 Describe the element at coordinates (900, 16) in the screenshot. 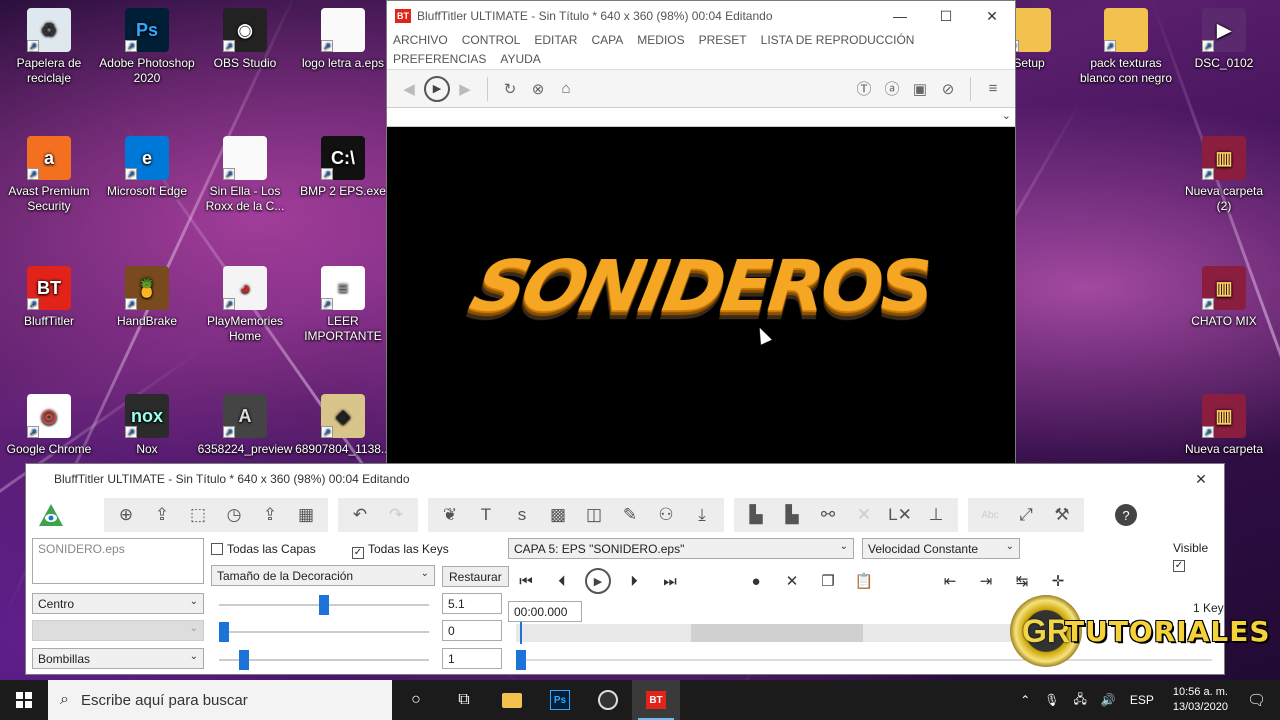

I see `minimize-button: —` at that location.